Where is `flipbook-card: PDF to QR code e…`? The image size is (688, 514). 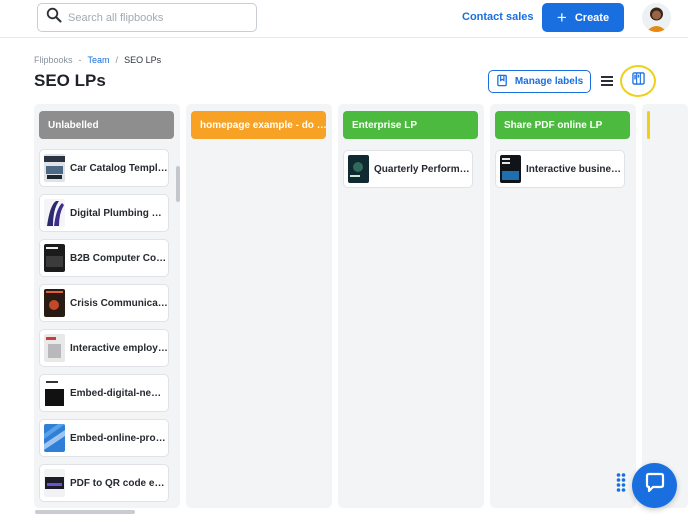 flipbook-card: PDF to QR code e… is located at coordinates (104, 483).